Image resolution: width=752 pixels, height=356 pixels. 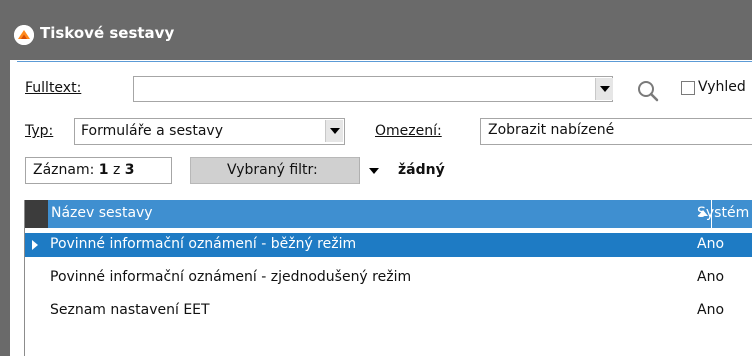 I want to click on type-dropdown-button, so click(x=334, y=131).